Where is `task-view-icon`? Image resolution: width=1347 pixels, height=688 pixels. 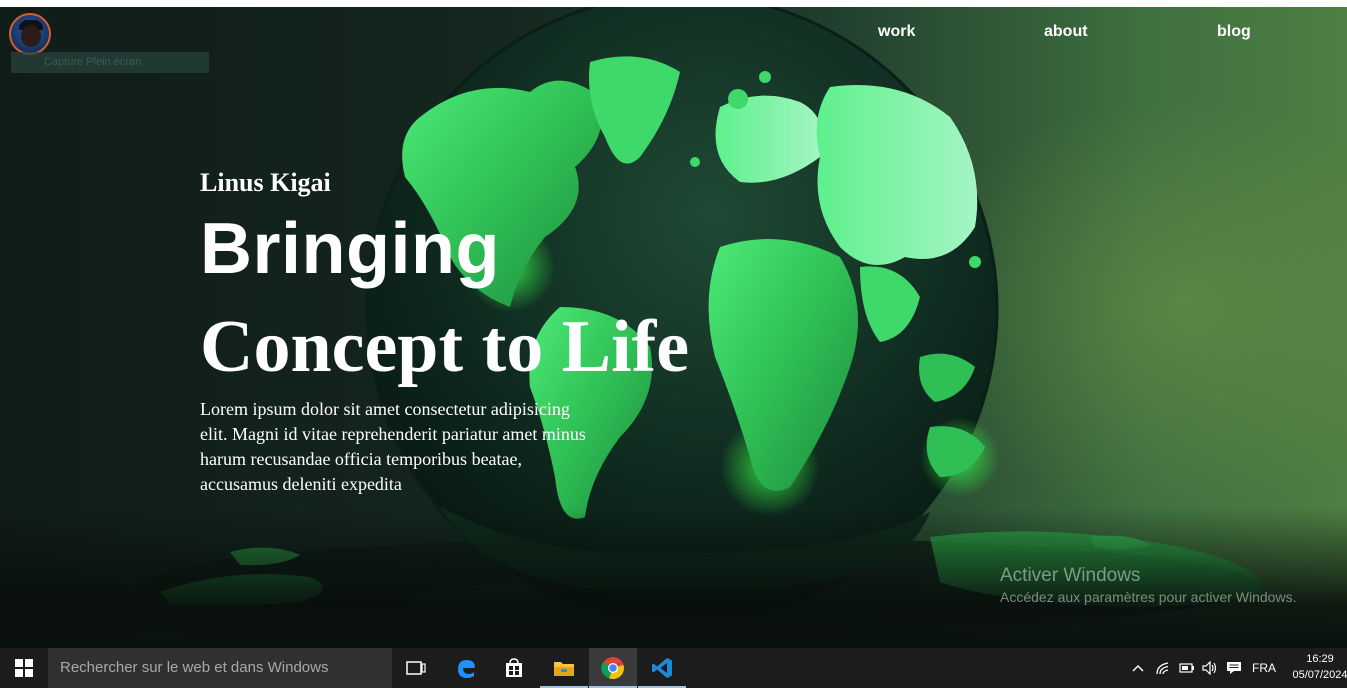 task-view-icon is located at coordinates (416, 668).